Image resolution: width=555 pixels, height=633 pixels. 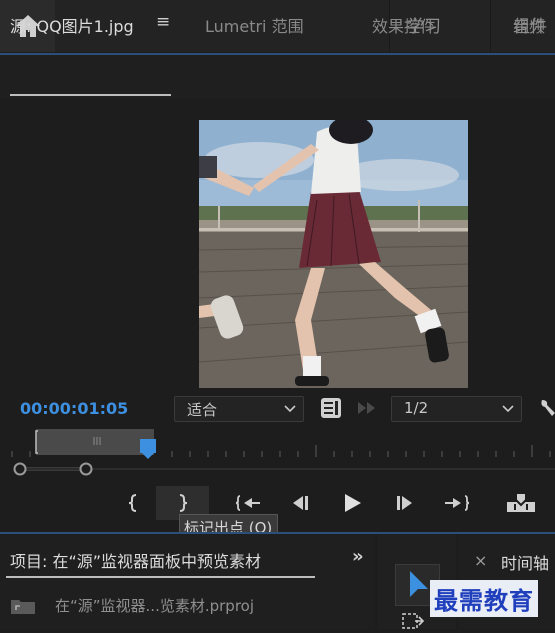 I want to click on play-icon, so click(x=353, y=503).